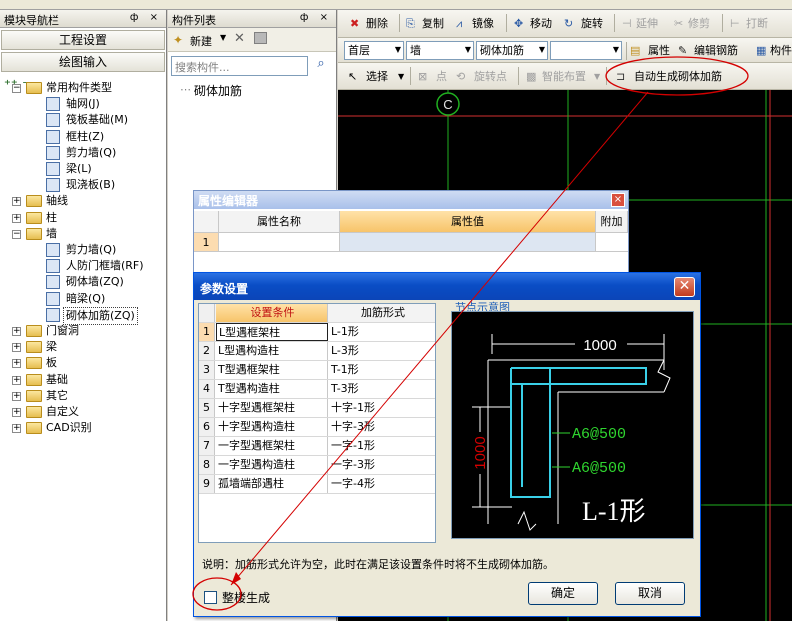  Describe the element at coordinates (586, 50) in the screenshot. I see `instance-select: ▼` at that location.